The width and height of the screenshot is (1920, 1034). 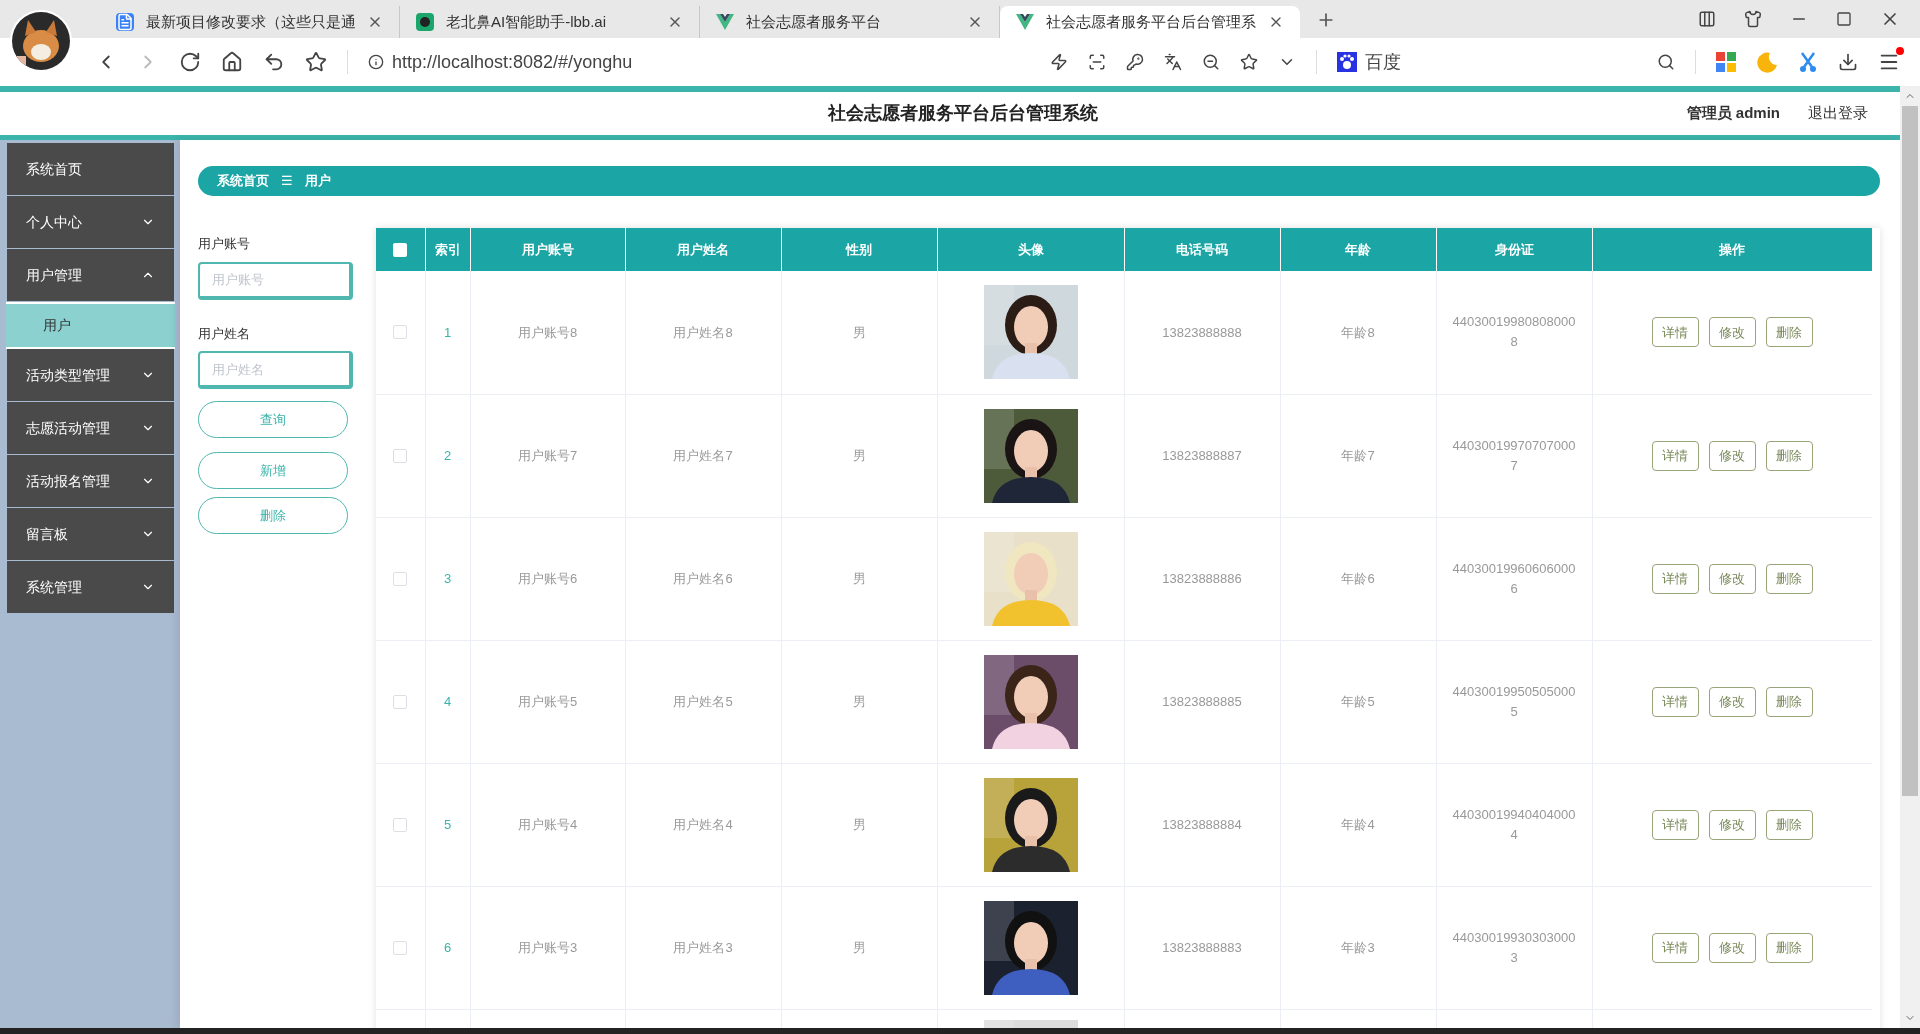 What do you see at coordinates (1211, 62) in the screenshot?
I see `zoom-out-icon` at bounding box center [1211, 62].